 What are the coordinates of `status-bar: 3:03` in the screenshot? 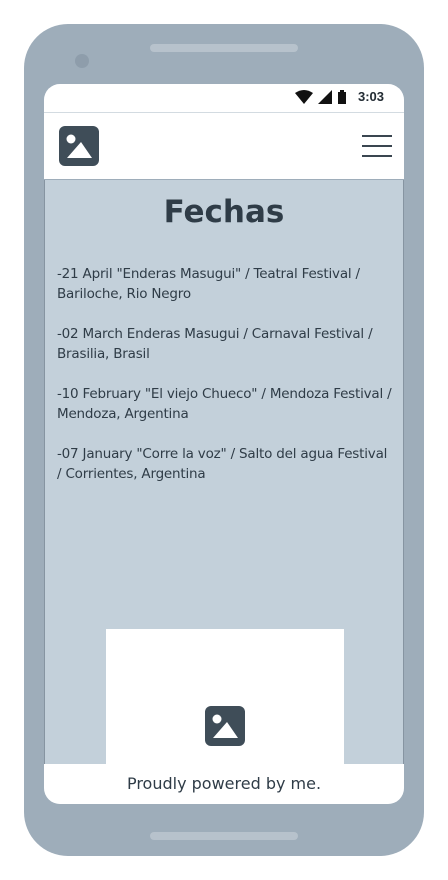 It's located at (224, 98).